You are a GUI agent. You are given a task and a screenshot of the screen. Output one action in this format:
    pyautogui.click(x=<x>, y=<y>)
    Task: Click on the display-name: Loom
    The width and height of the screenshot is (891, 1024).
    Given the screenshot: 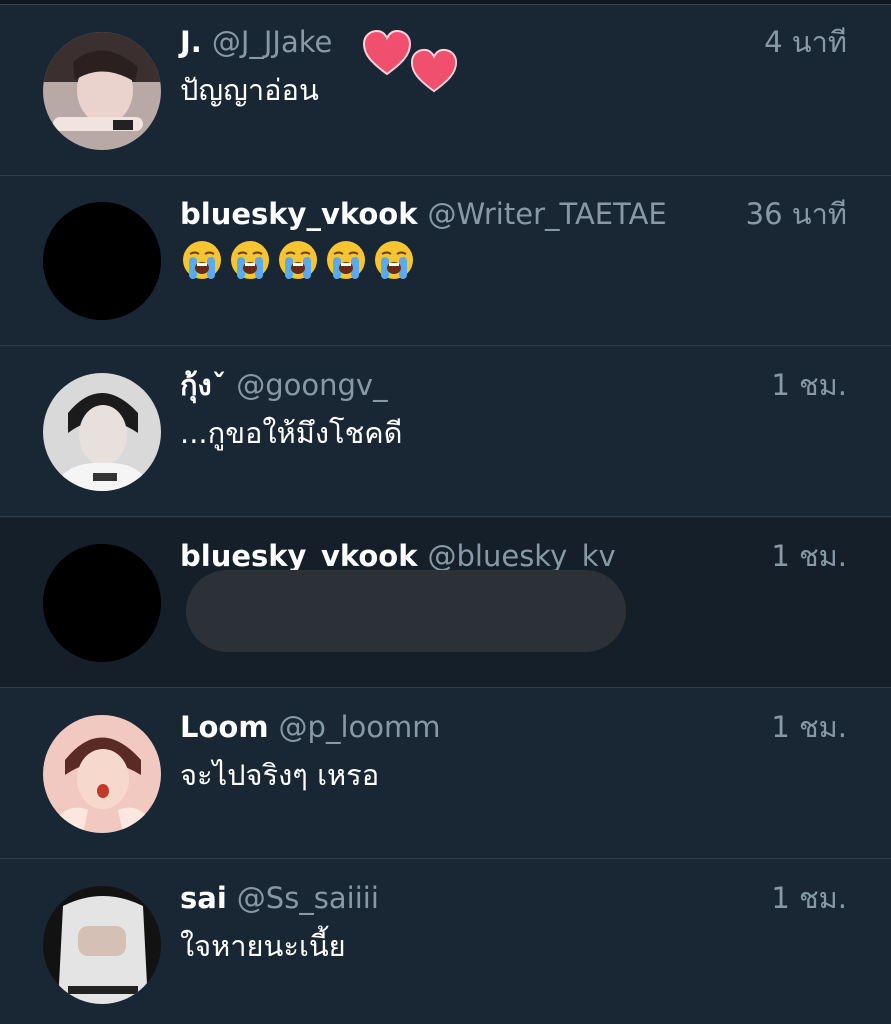 What is the action you would take?
    pyautogui.click(x=224, y=727)
    